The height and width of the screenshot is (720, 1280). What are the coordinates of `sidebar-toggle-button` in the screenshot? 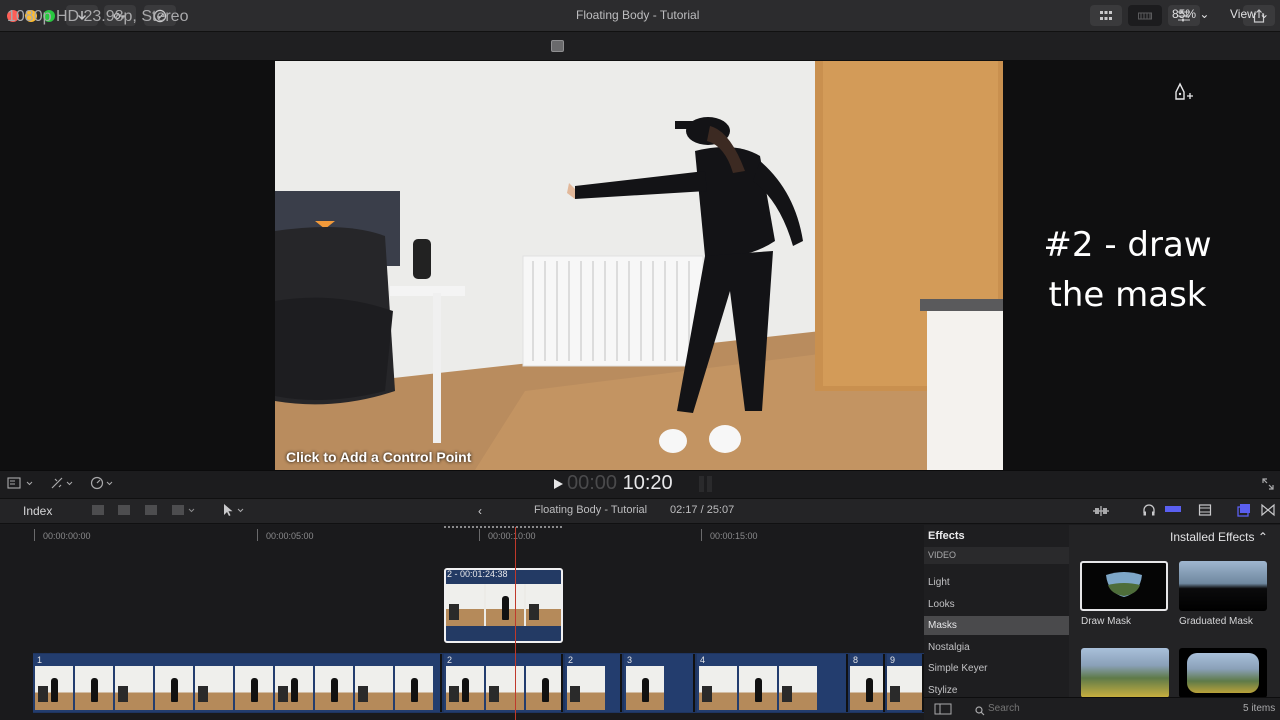 It's located at (943, 711).